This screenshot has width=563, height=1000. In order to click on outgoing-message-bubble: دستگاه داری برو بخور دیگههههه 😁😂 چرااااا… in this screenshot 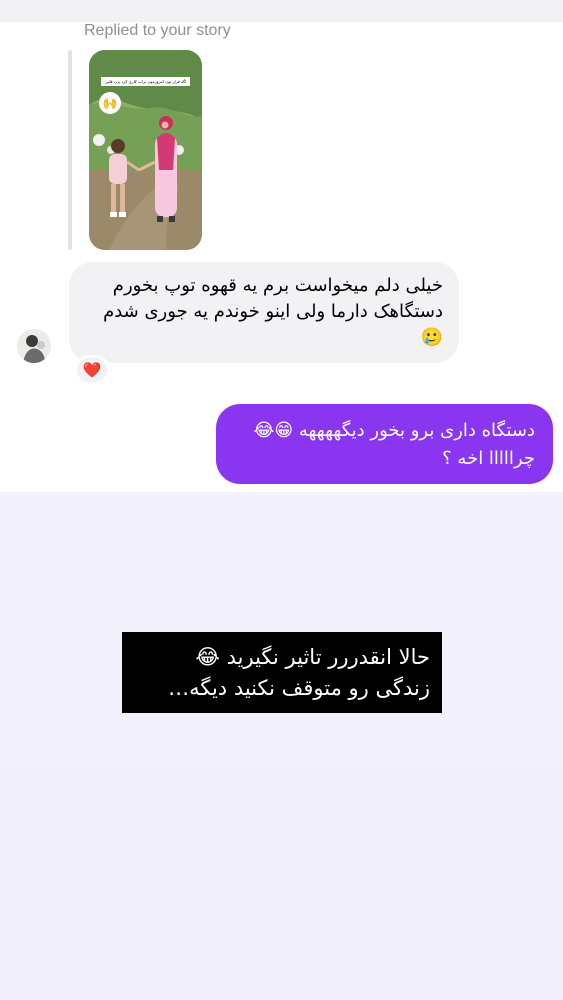, I will do `click(384, 444)`.